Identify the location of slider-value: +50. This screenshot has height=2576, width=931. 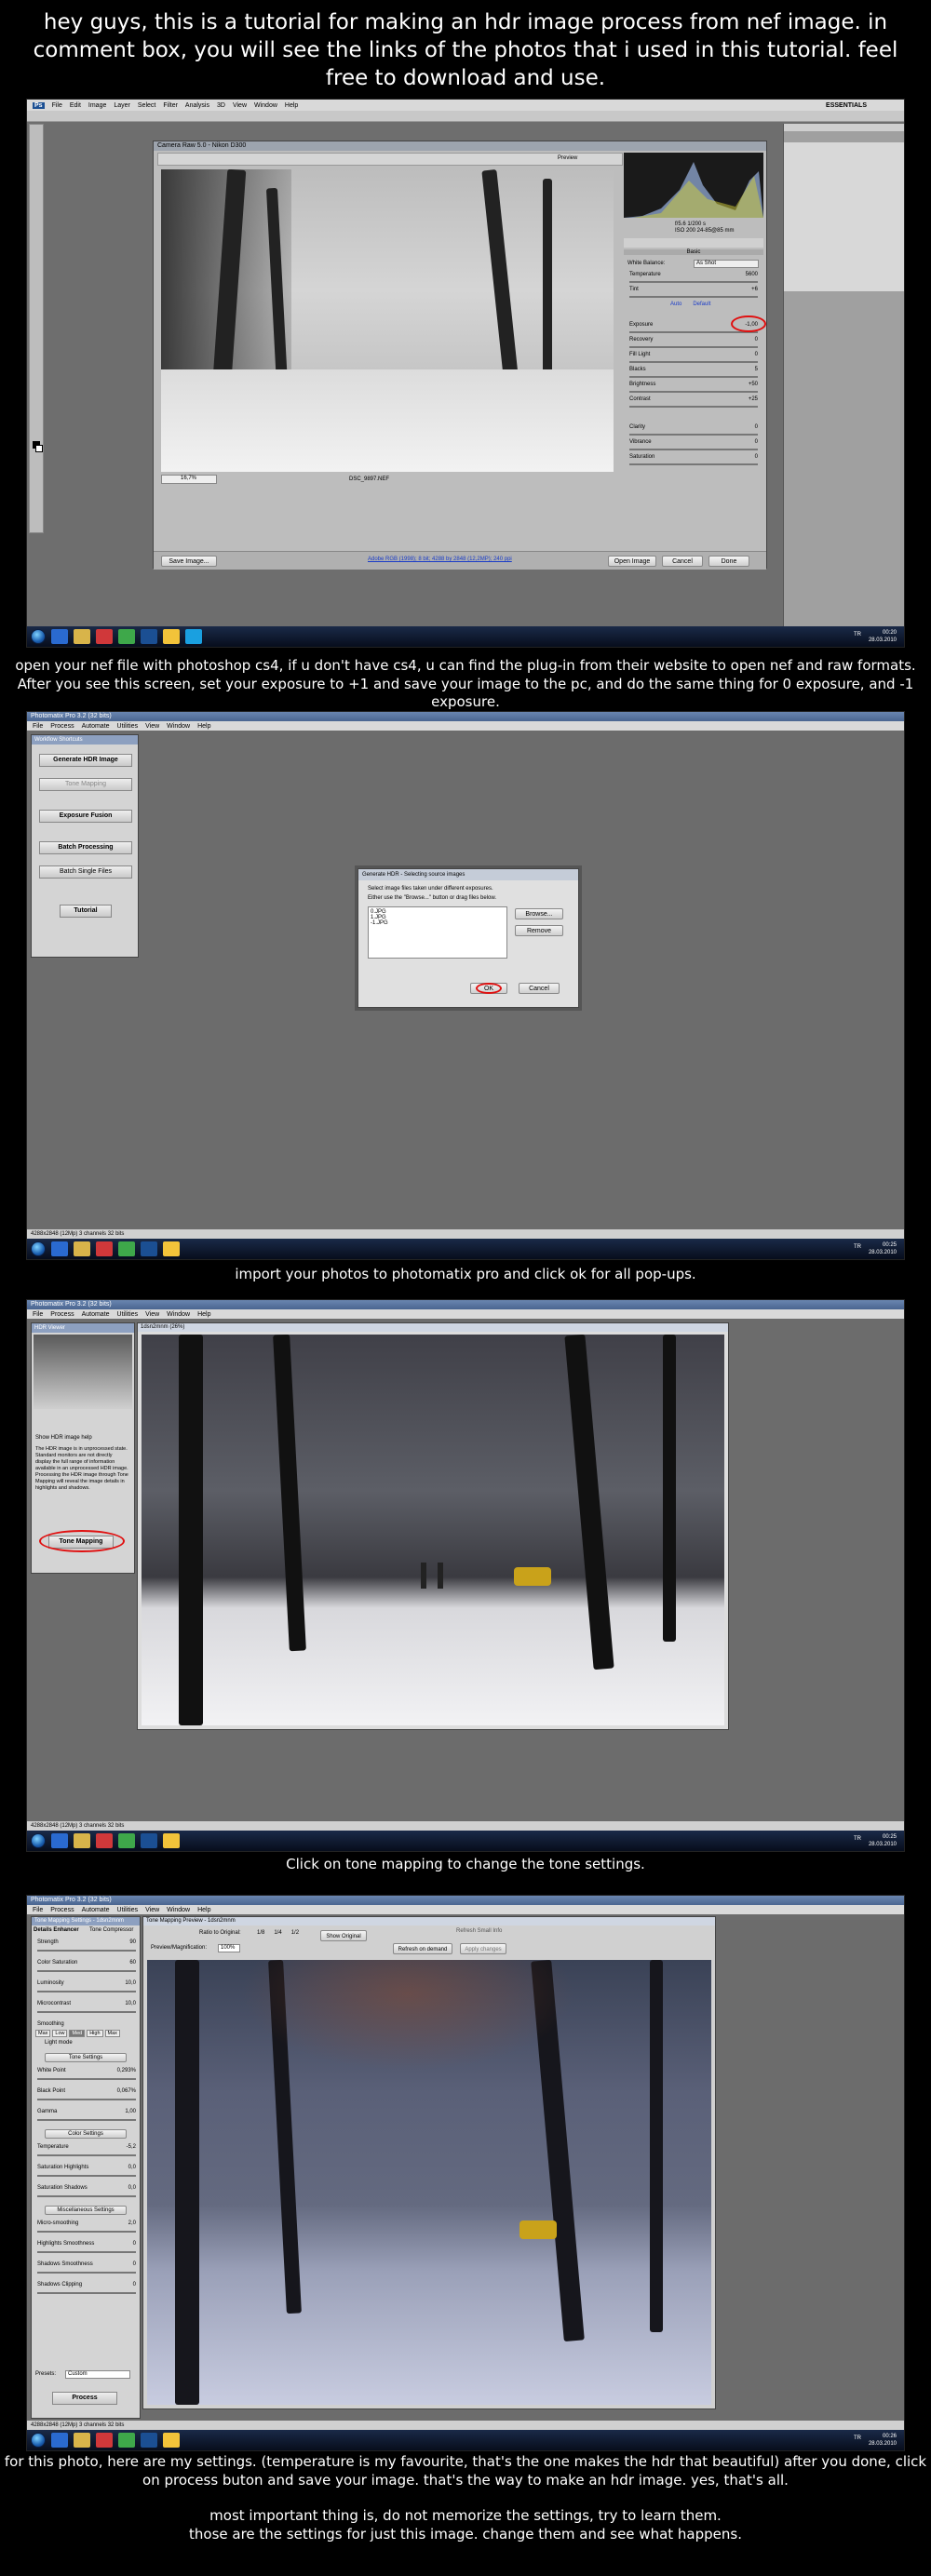
(753, 386).